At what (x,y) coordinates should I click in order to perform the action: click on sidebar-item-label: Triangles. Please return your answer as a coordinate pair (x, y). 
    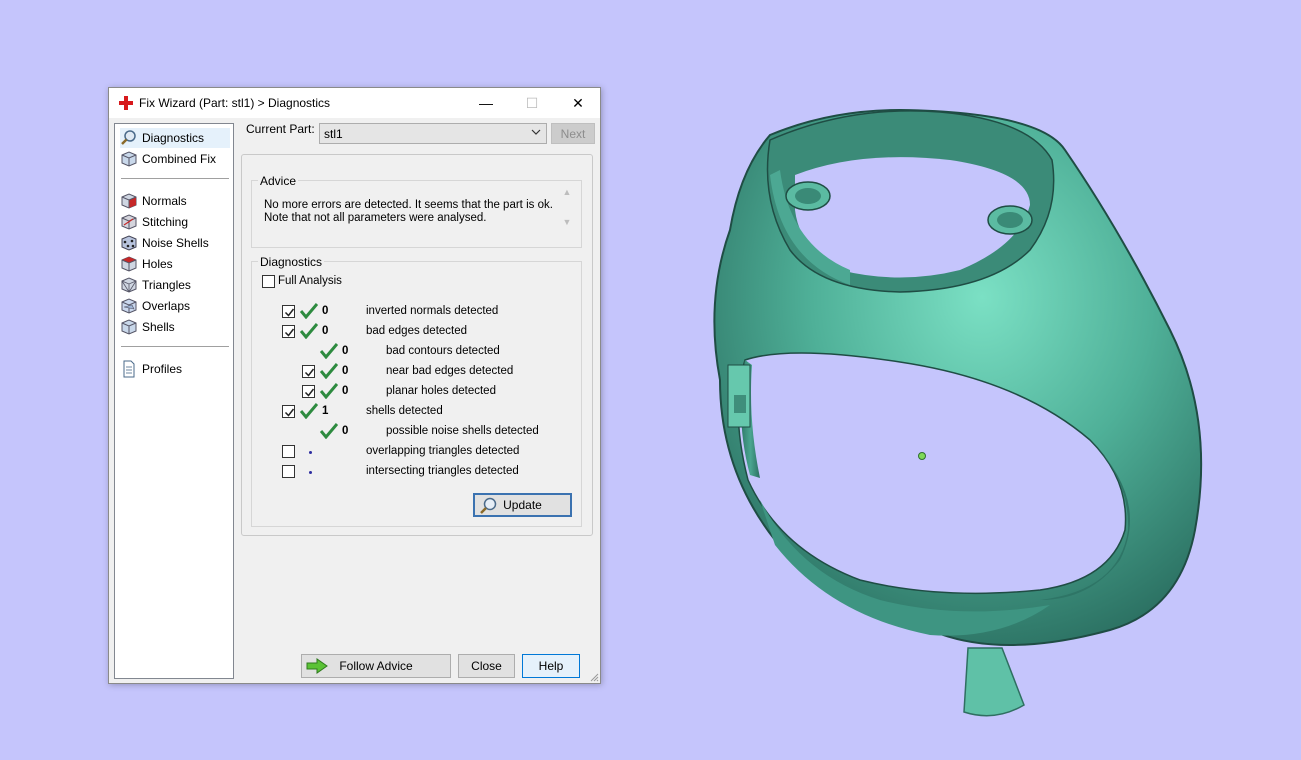
    Looking at the image, I should click on (166, 285).